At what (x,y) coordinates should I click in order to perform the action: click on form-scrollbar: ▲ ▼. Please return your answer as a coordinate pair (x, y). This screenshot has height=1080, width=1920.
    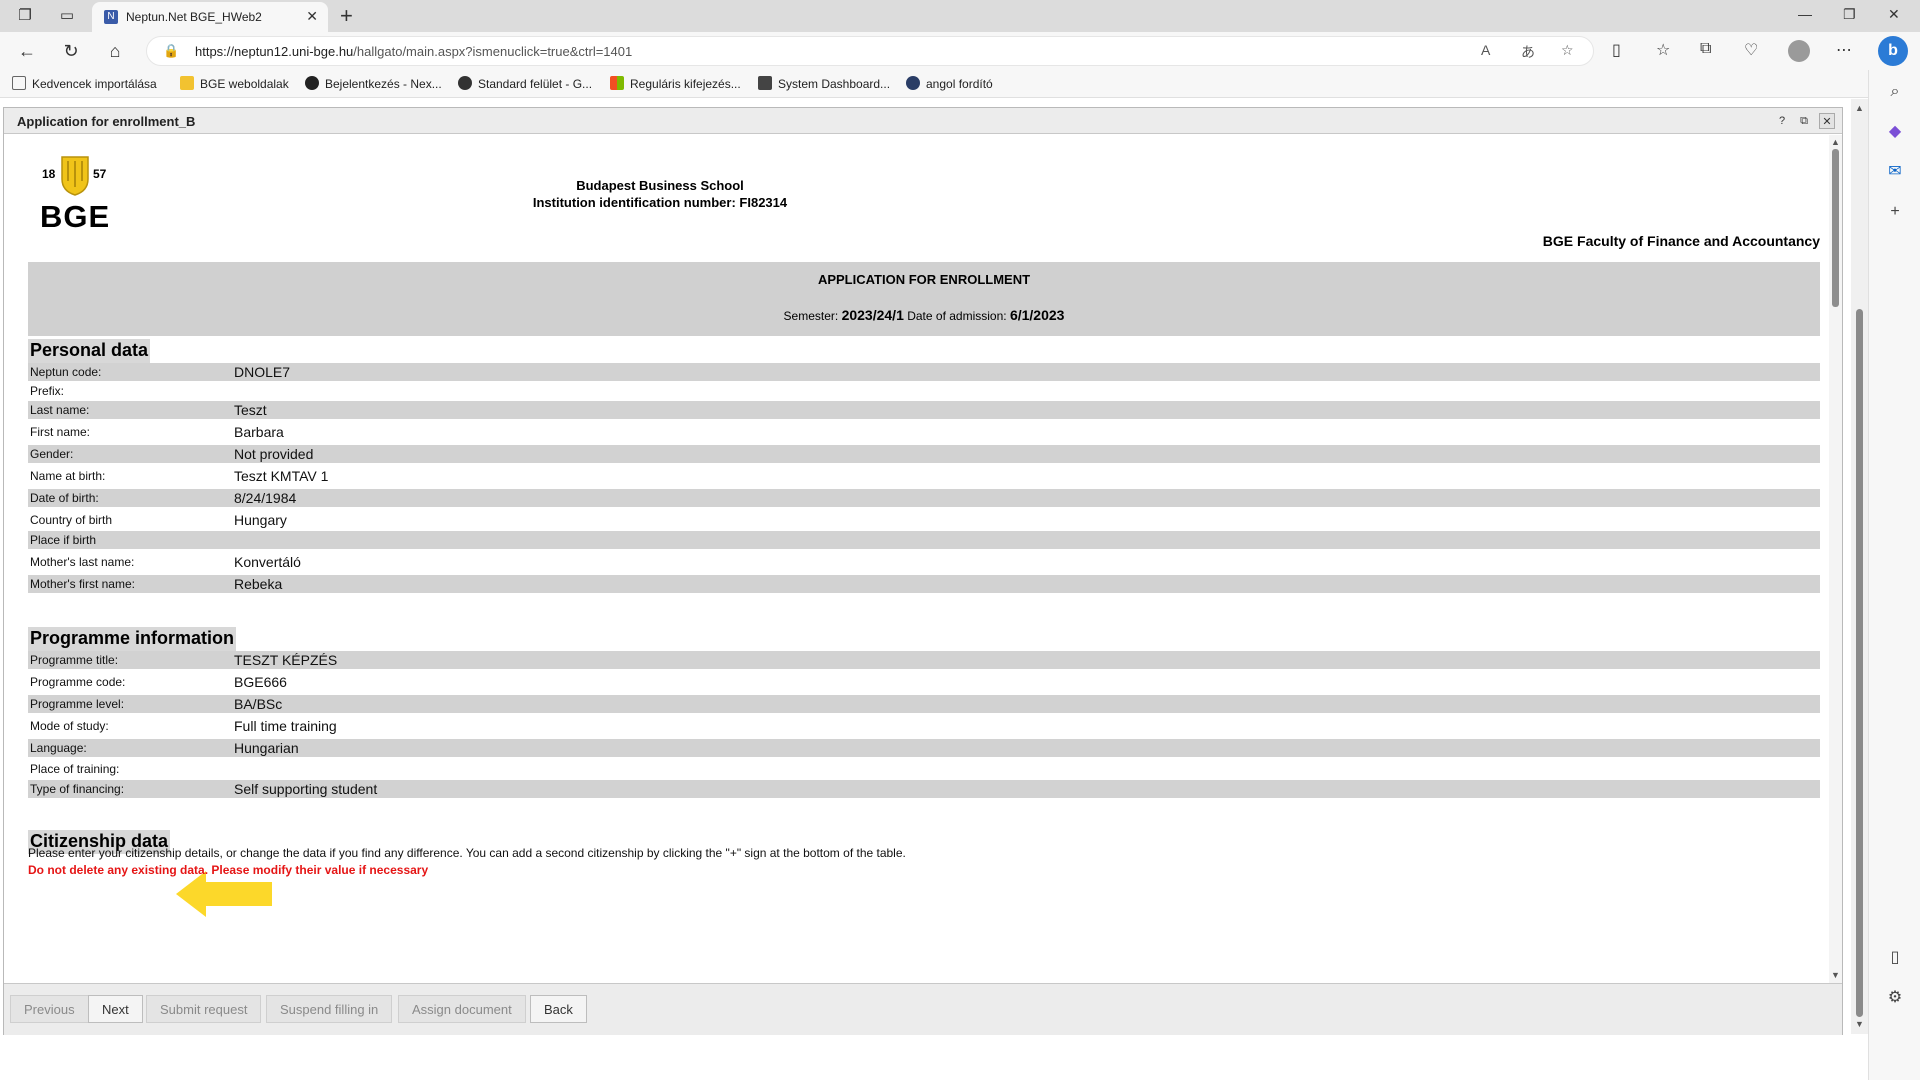
    Looking at the image, I should click on (1835, 559).